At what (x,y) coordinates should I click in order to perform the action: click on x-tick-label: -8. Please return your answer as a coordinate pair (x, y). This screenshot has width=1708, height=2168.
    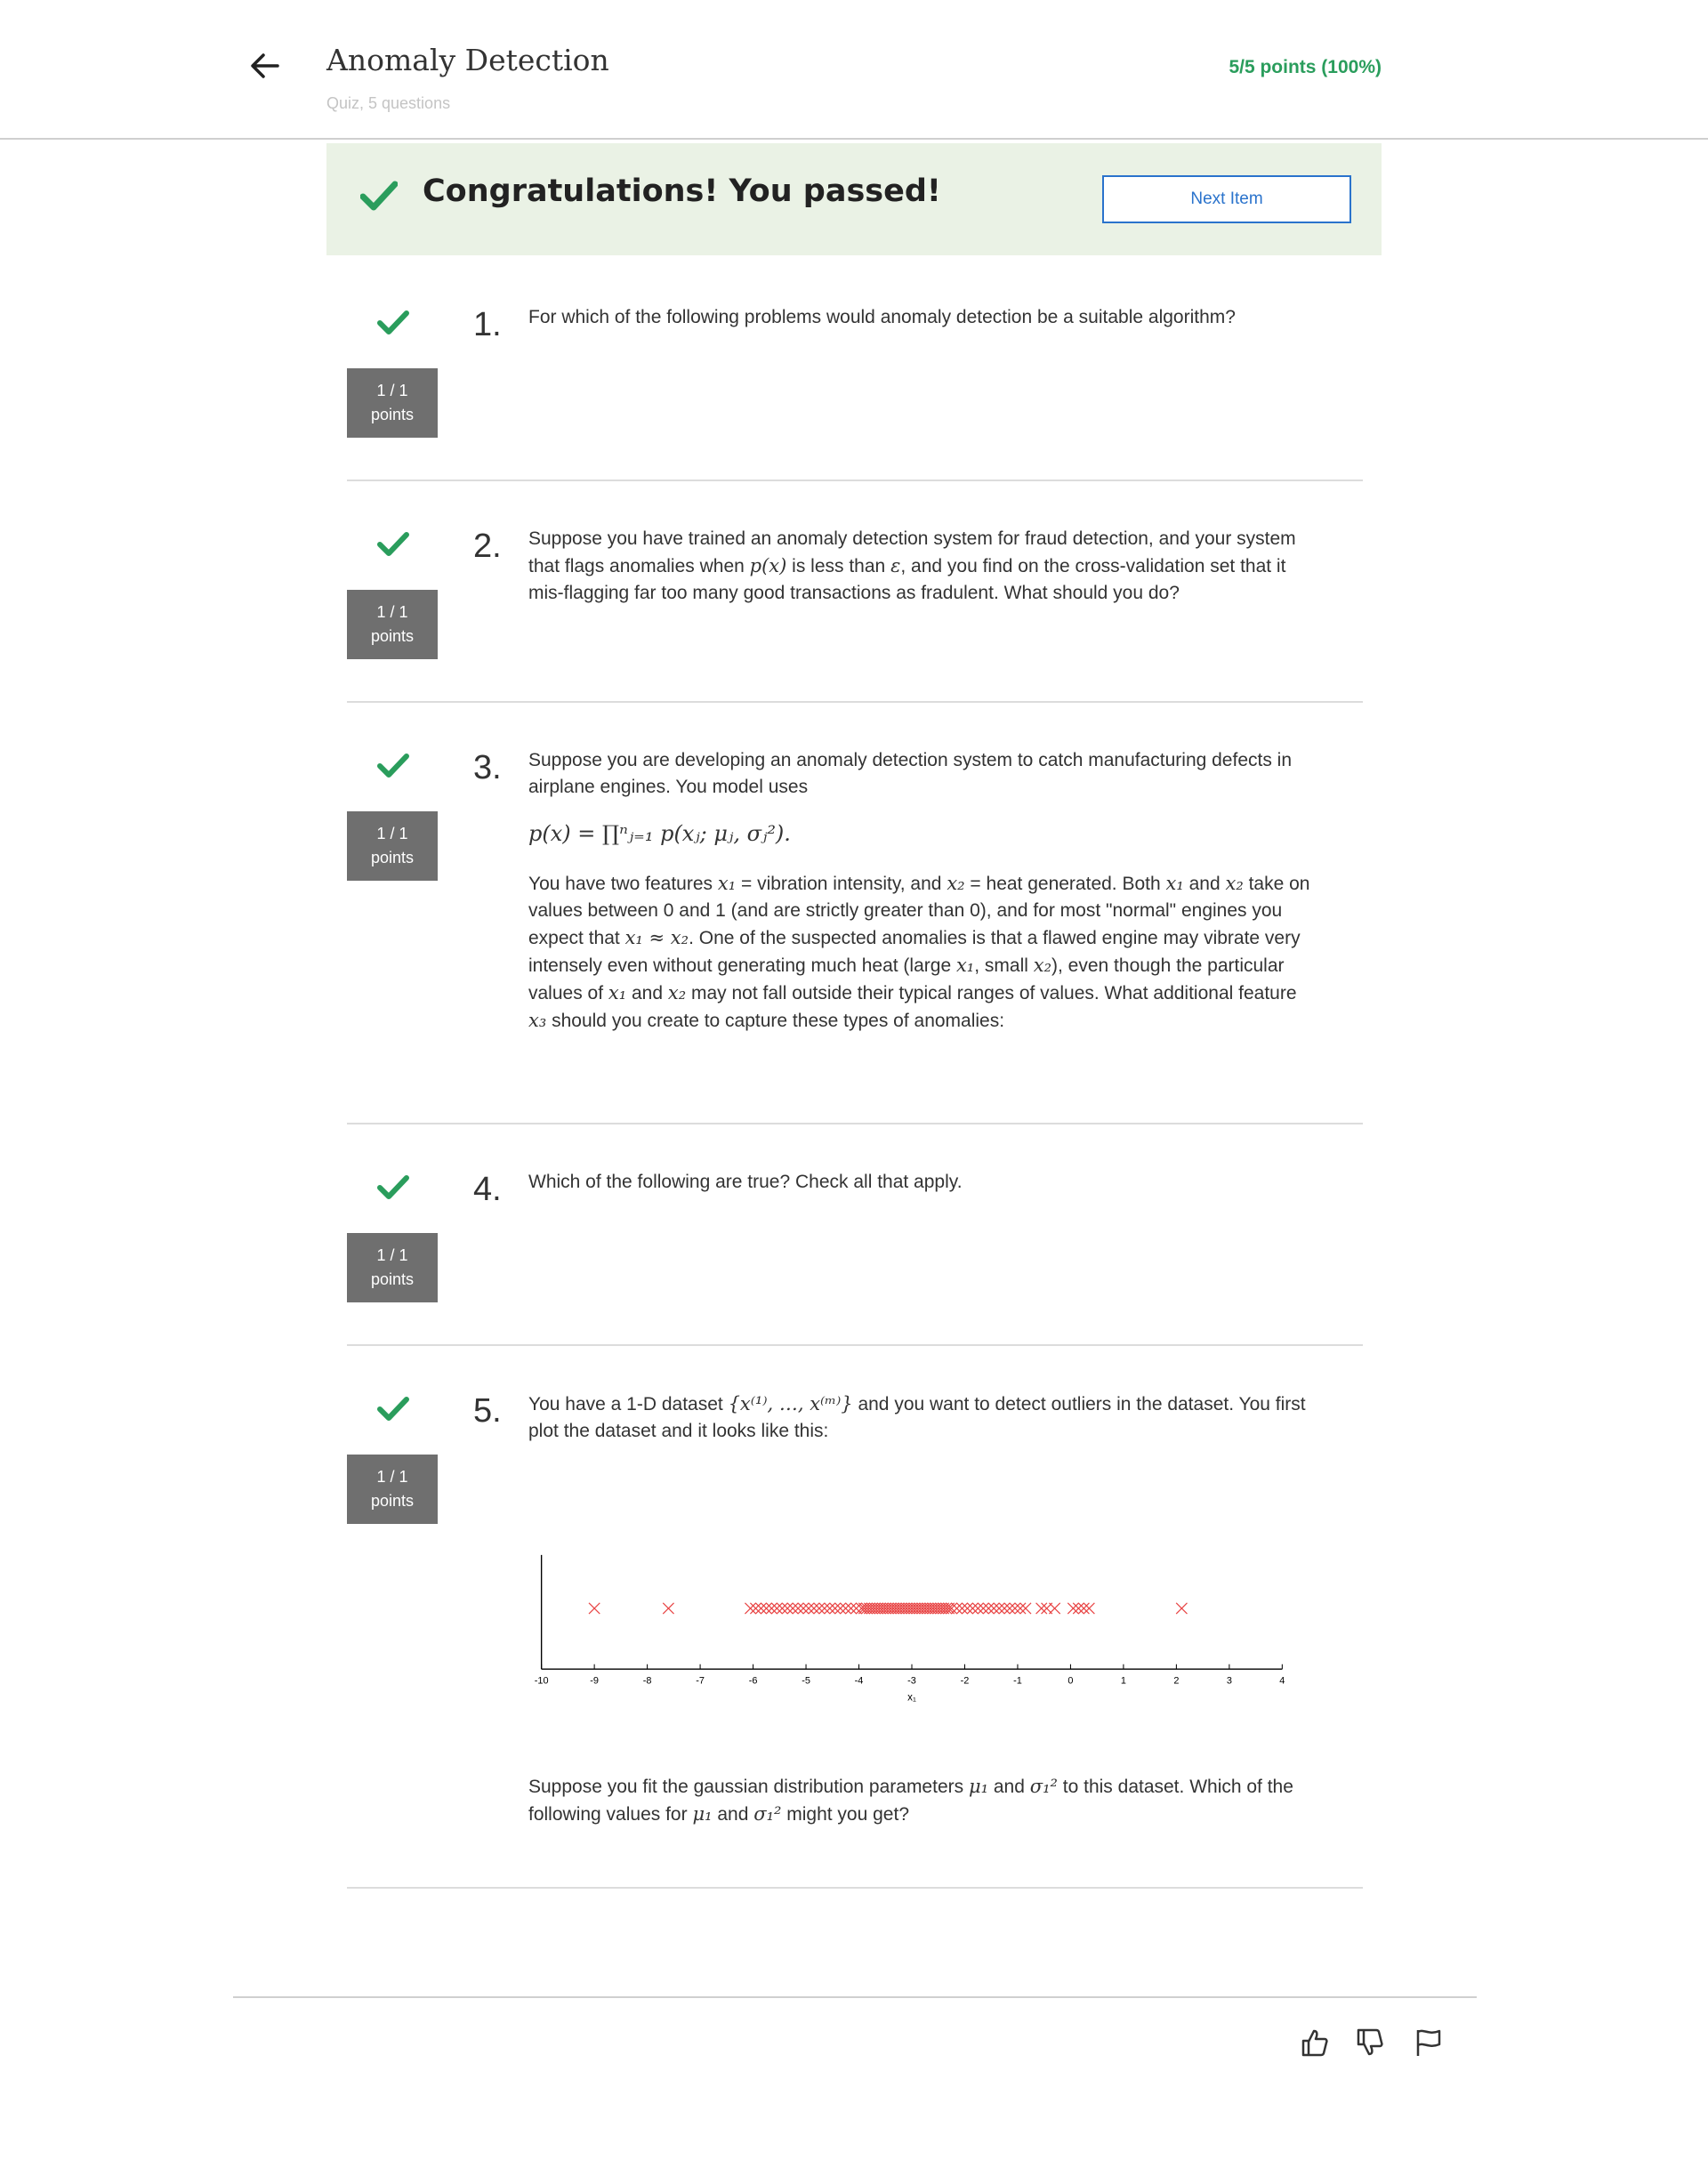
    Looking at the image, I should click on (647, 1682).